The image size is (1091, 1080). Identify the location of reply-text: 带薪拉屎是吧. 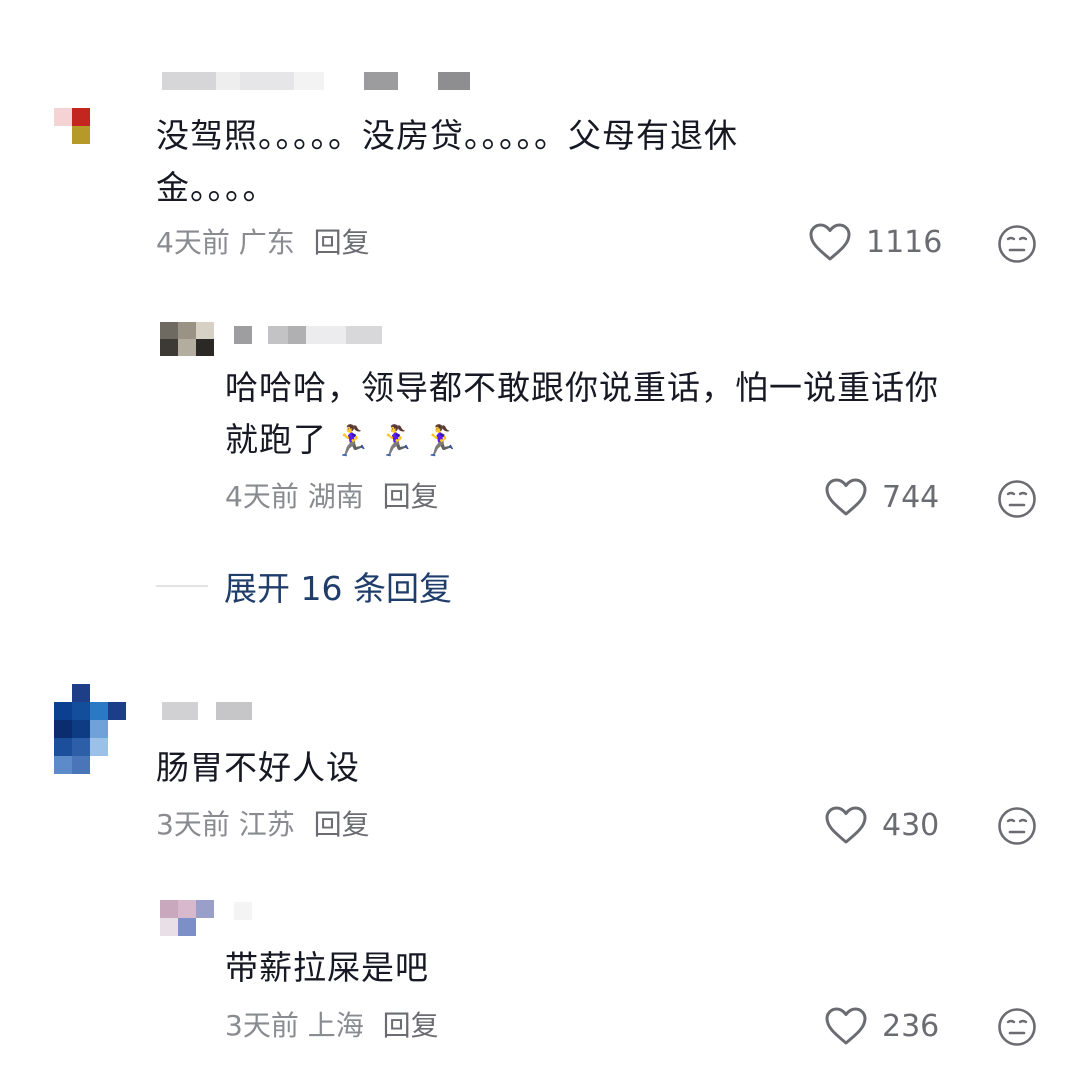
(327, 968).